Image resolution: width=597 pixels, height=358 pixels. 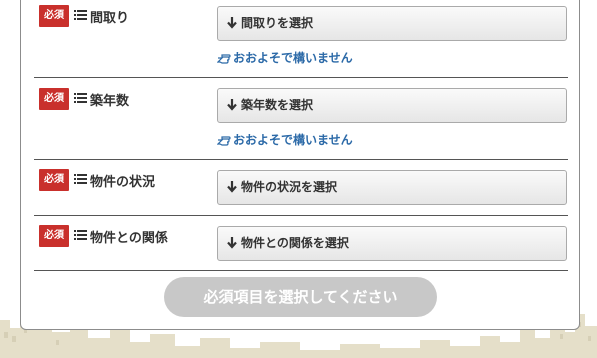 What do you see at coordinates (123, 182) in the screenshot?
I see `field-label: 物件の状況` at bounding box center [123, 182].